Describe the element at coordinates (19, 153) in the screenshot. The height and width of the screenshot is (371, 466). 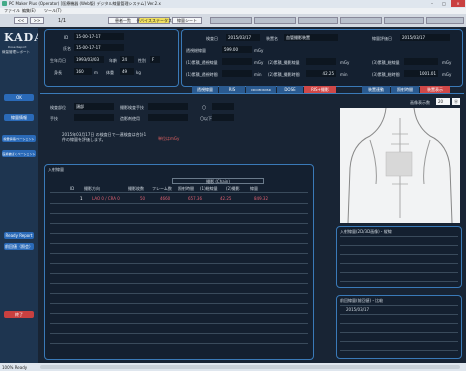
I see `sidebar-exposure-patient-button: 医療被ばくペーシェント` at that location.